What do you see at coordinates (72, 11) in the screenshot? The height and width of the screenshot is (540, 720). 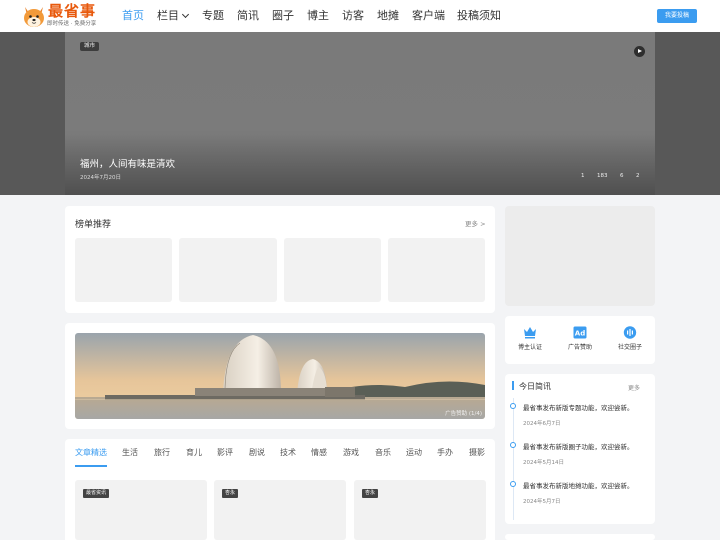 I see `logo-title: 最省事` at bounding box center [72, 11].